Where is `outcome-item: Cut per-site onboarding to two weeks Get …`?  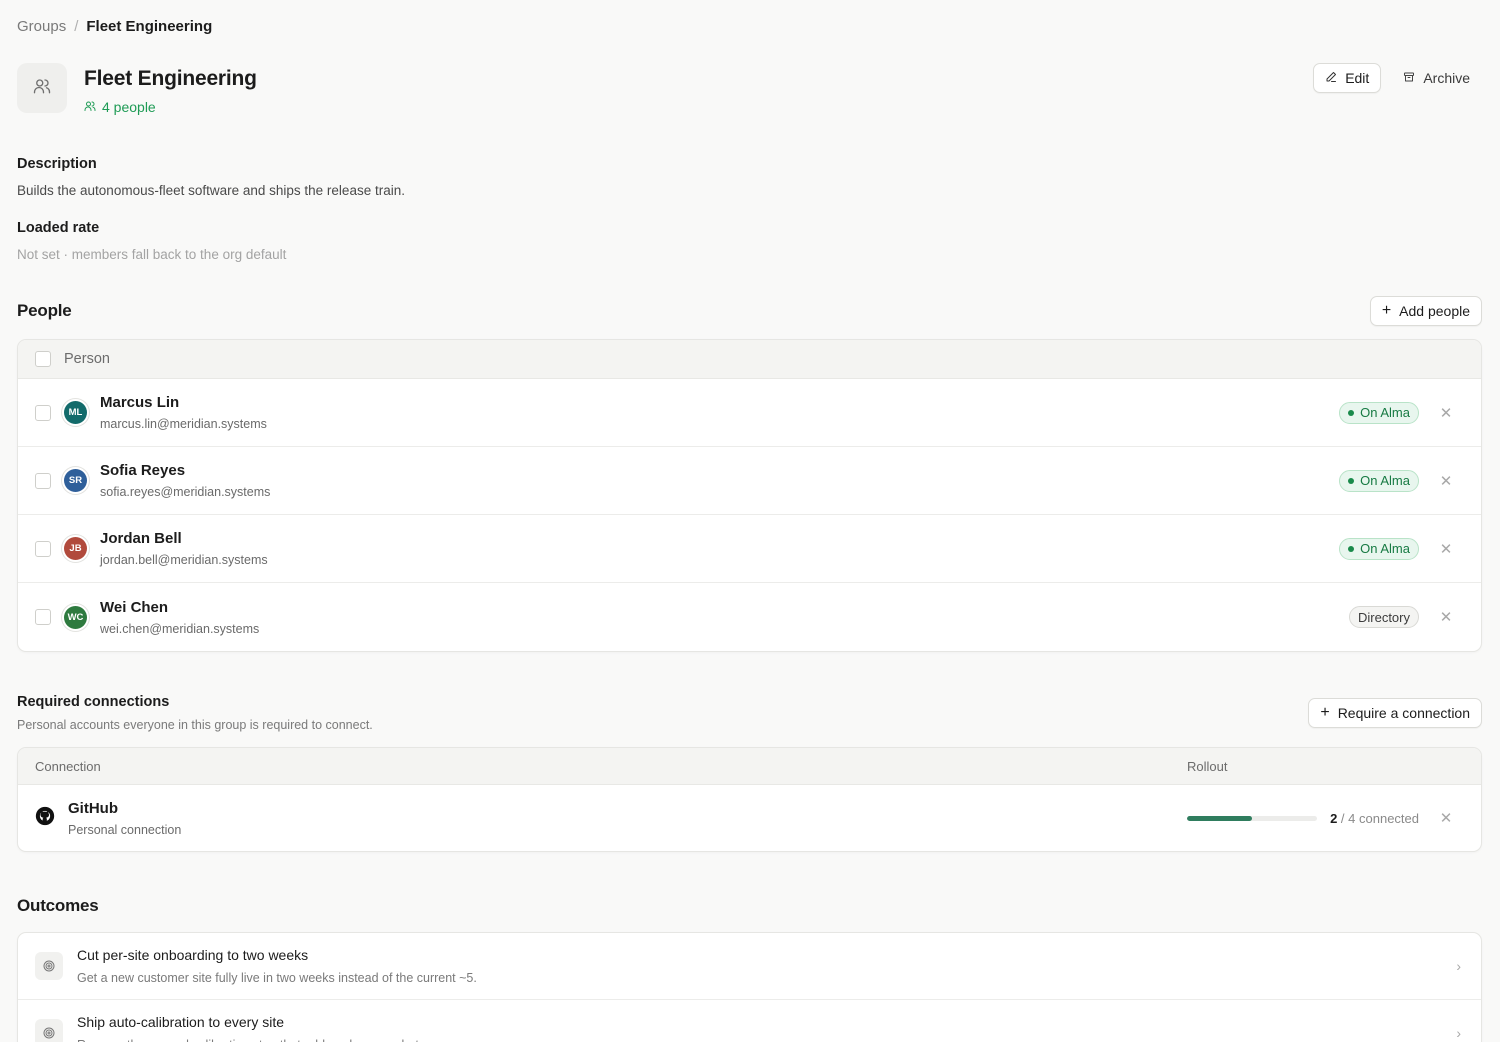
outcome-item: Cut per-site onboarding to two weeks Get … is located at coordinates (749, 966).